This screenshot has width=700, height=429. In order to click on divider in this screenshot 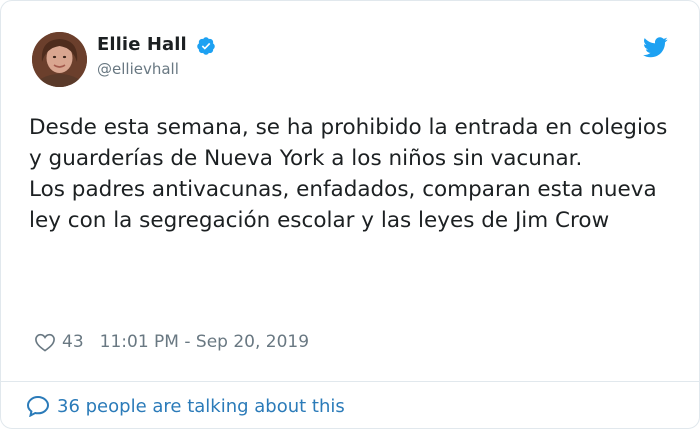, I will do `click(350, 381)`.